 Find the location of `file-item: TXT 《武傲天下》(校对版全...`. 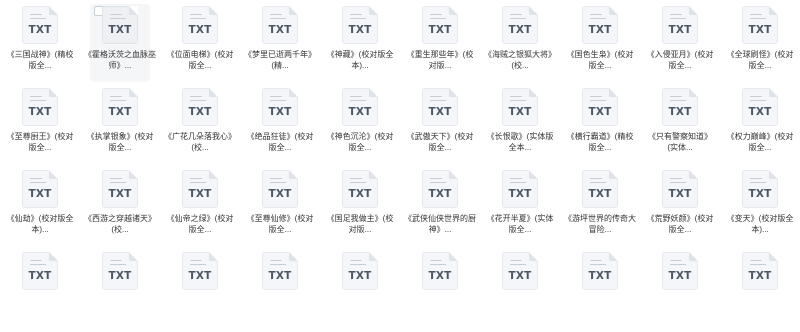

file-item: TXT 《武傲天下》(校对版全... is located at coordinates (440, 127).